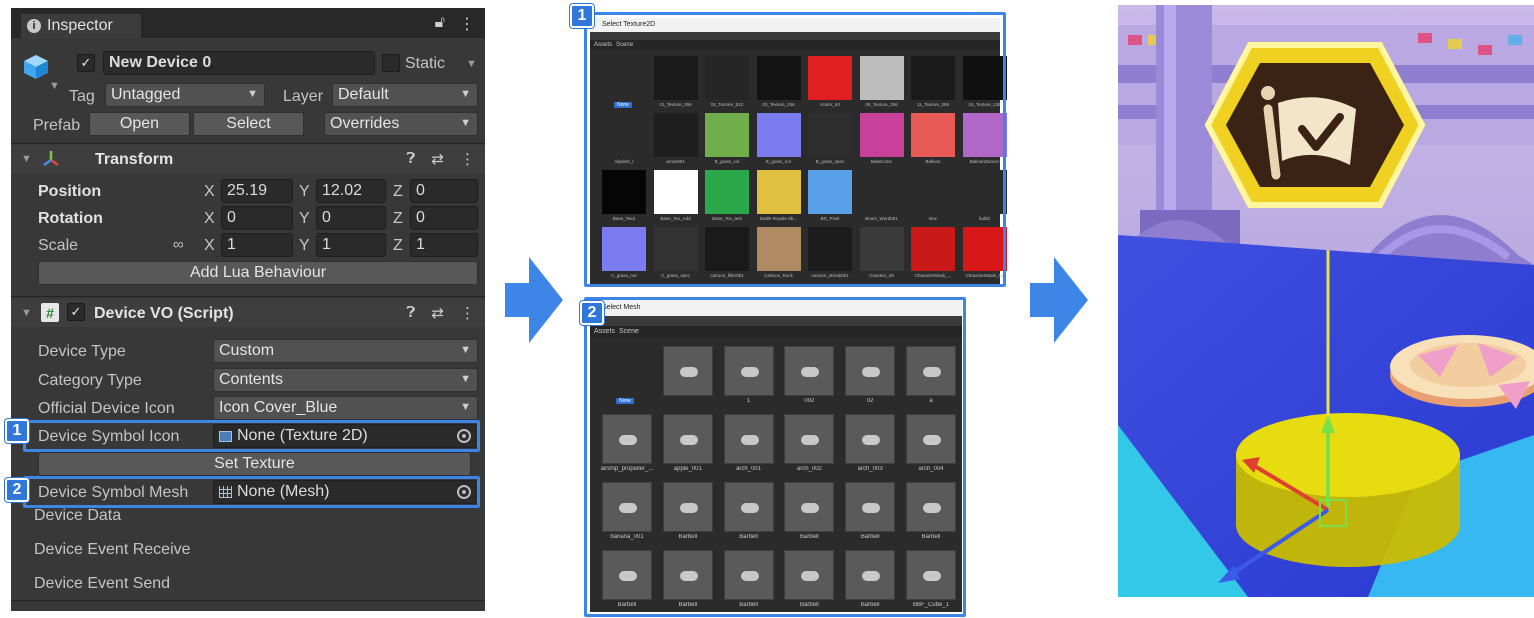  I want to click on constrain-link-icon: ∞, so click(178, 244).